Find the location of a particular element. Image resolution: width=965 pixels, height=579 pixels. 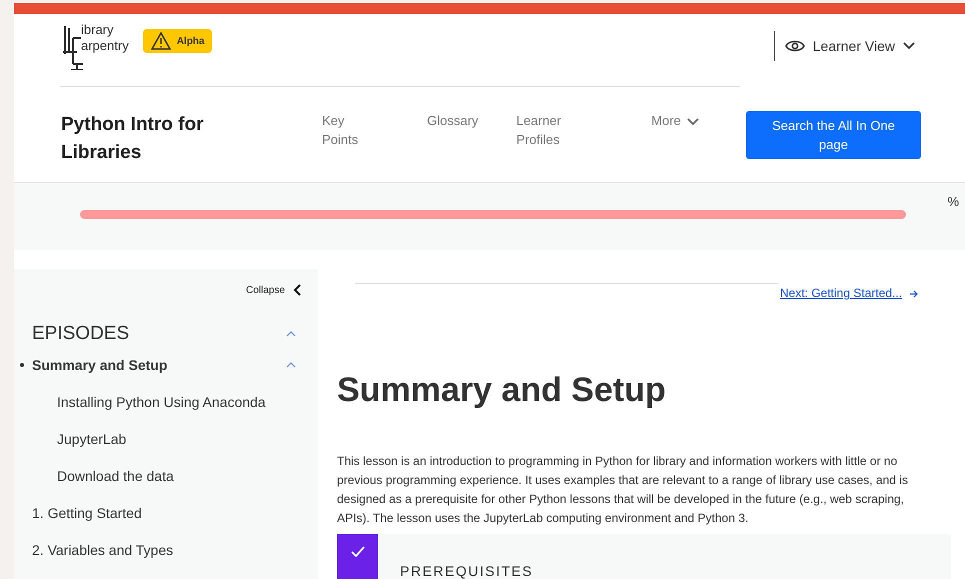

collapse-button: Collapse is located at coordinates (273, 290).